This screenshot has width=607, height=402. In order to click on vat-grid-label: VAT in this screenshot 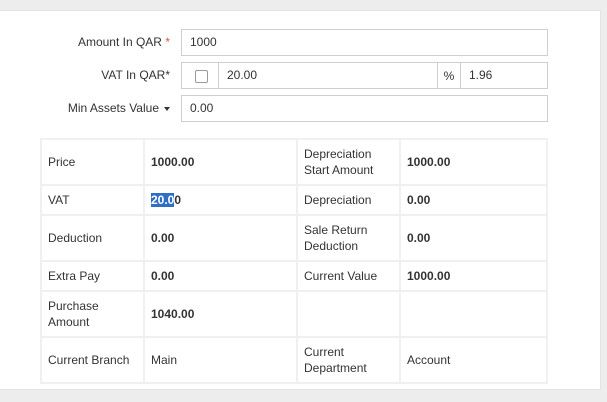, I will do `click(92, 200)`.